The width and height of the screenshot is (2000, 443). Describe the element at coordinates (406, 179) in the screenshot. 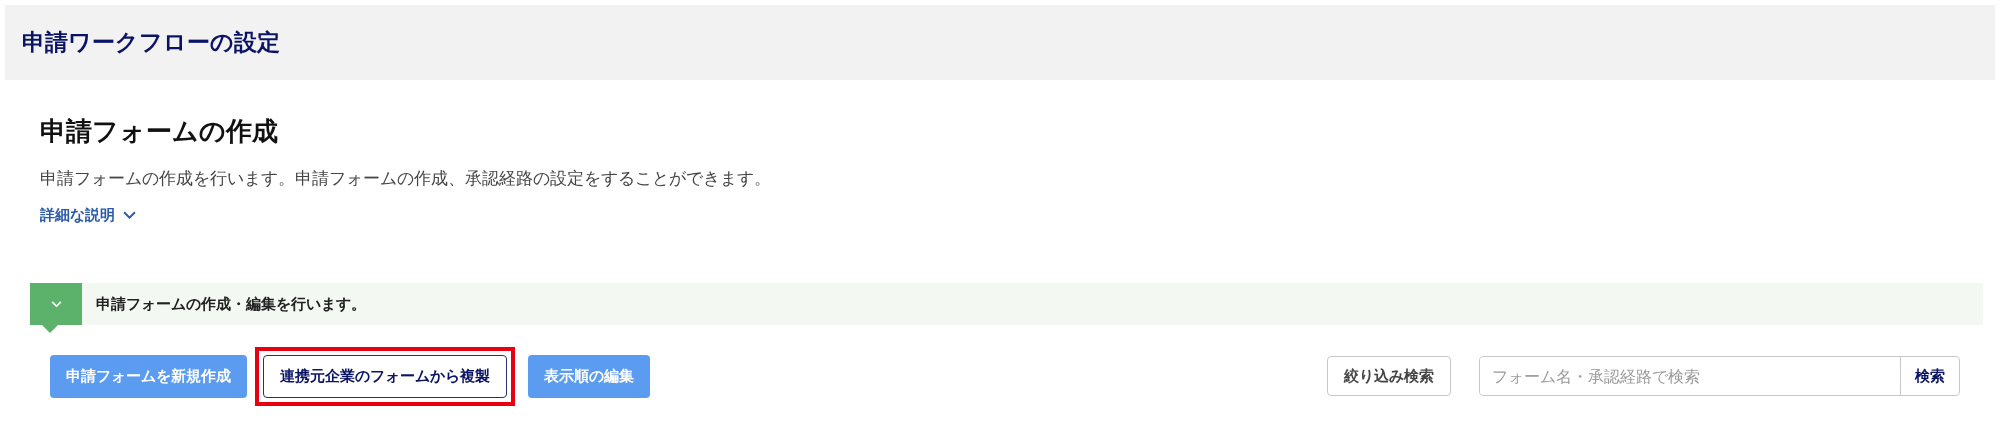

I see `section-description: 申請フォームの作成を行います。申請フォームの作成、承認経路の設定をすることができます。` at that location.